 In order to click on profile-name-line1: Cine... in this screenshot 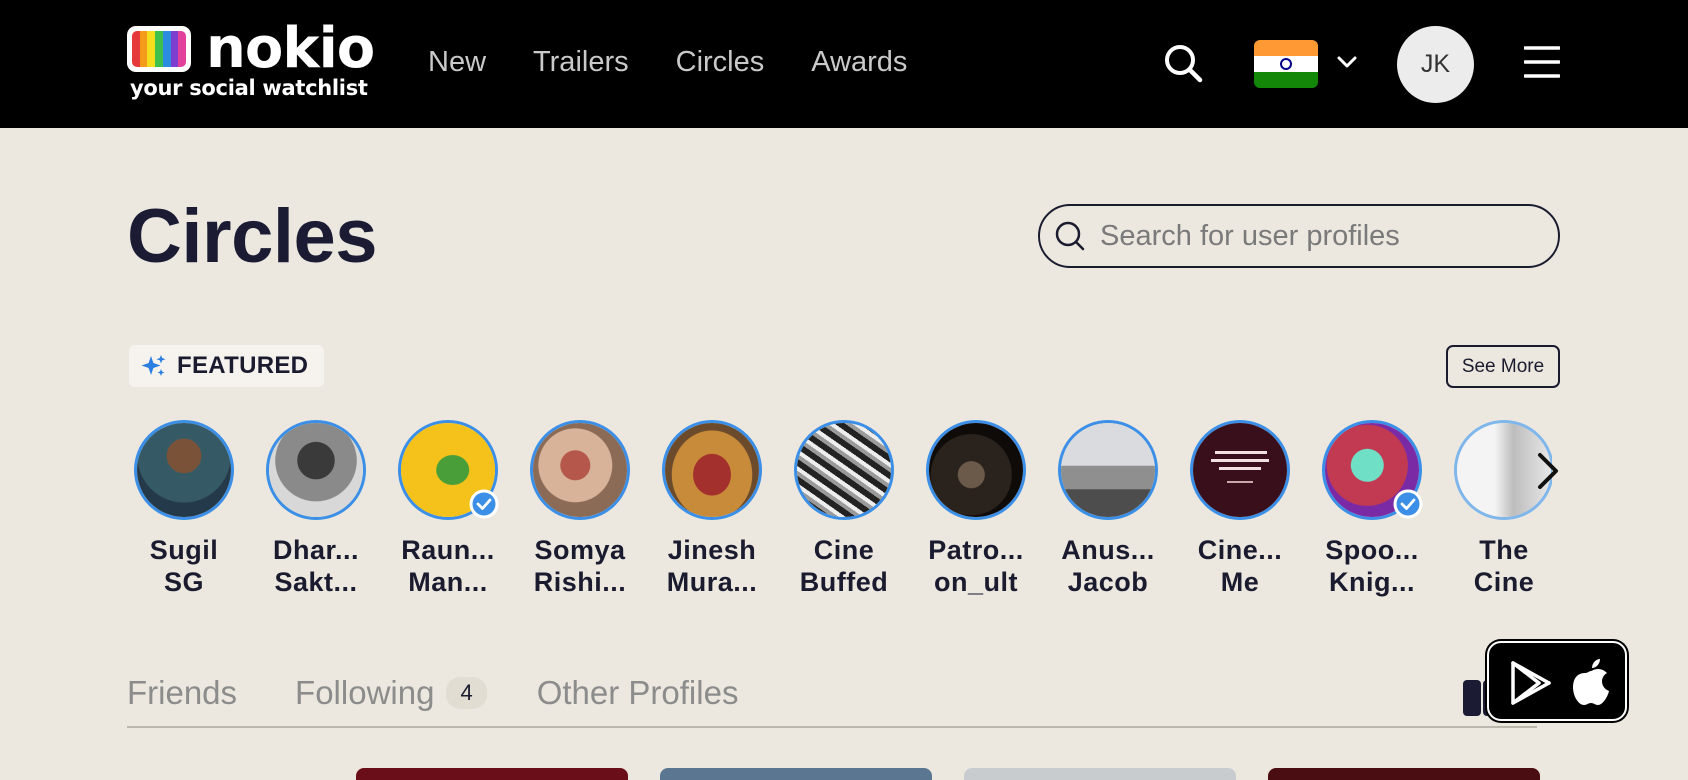, I will do `click(1240, 550)`.